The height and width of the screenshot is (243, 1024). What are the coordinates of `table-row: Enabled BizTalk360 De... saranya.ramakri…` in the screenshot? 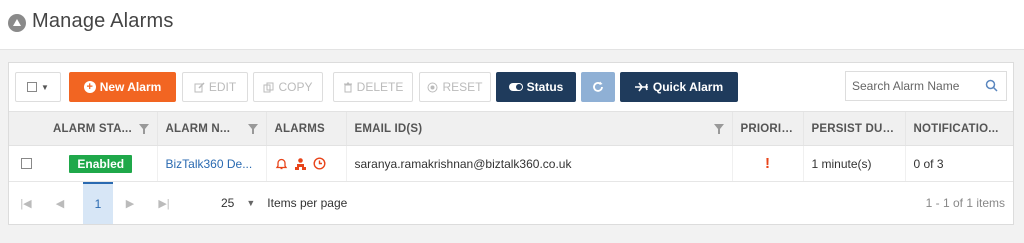 It's located at (511, 163).